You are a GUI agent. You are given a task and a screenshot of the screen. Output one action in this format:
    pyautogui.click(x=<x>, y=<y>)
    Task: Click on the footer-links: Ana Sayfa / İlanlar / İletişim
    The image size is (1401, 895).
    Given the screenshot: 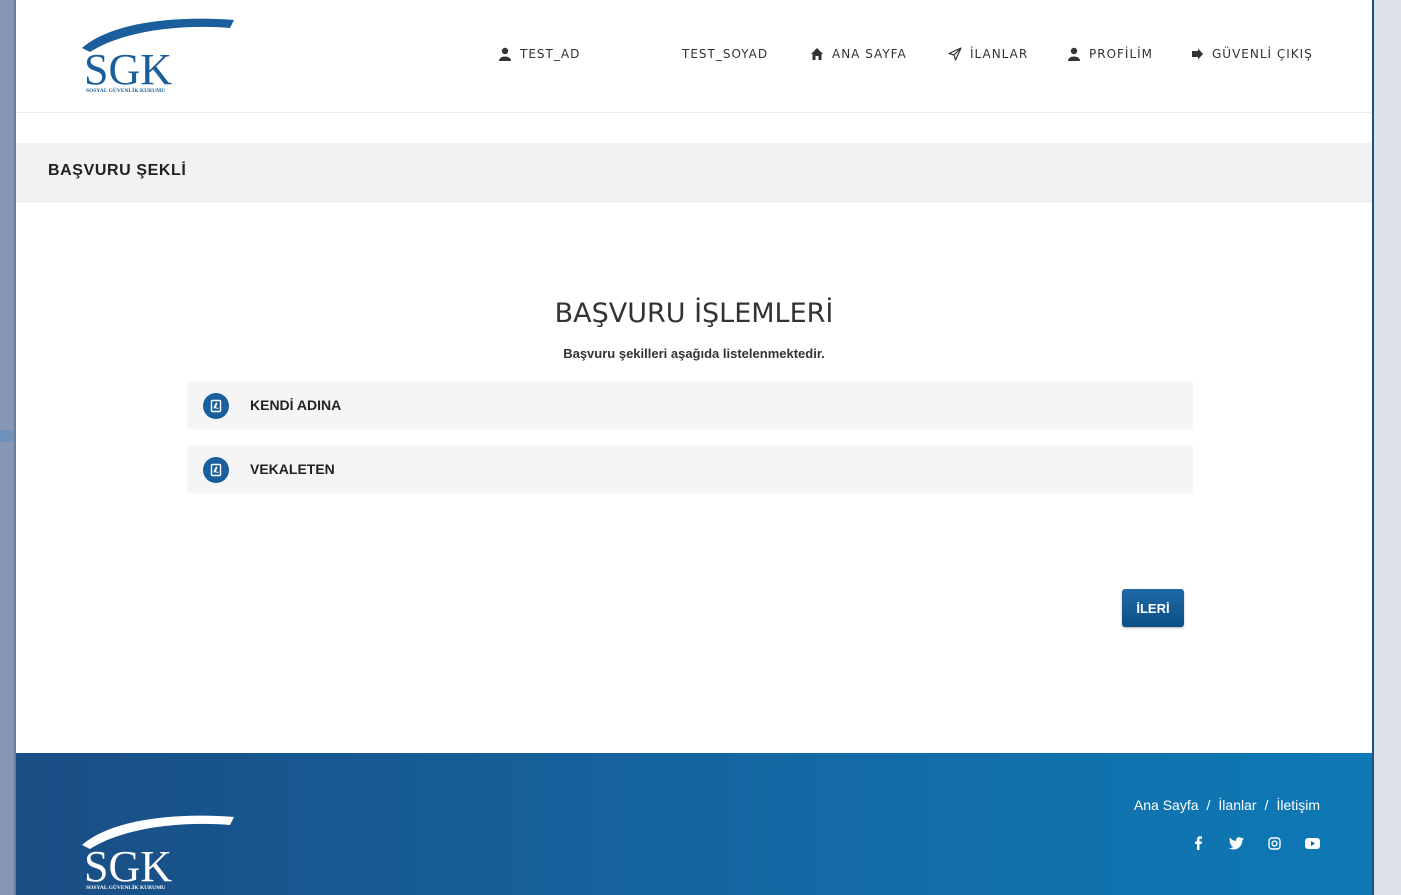 What is the action you would take?
    pyautogui.click(x=1227, y=805)
    